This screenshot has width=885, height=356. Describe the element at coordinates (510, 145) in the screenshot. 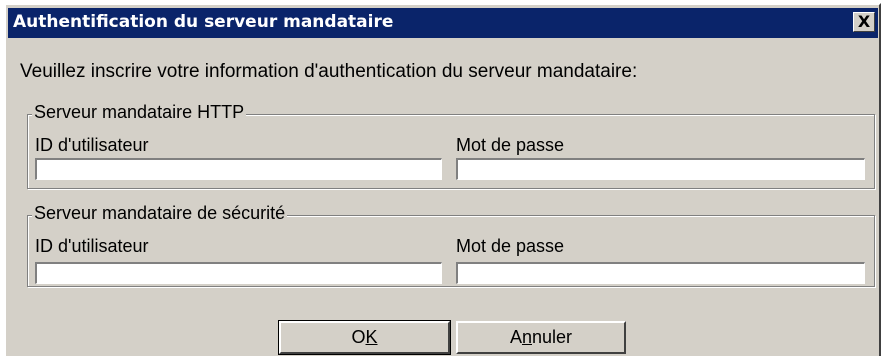

I see `http-password-label: Mot de passe` at that location.